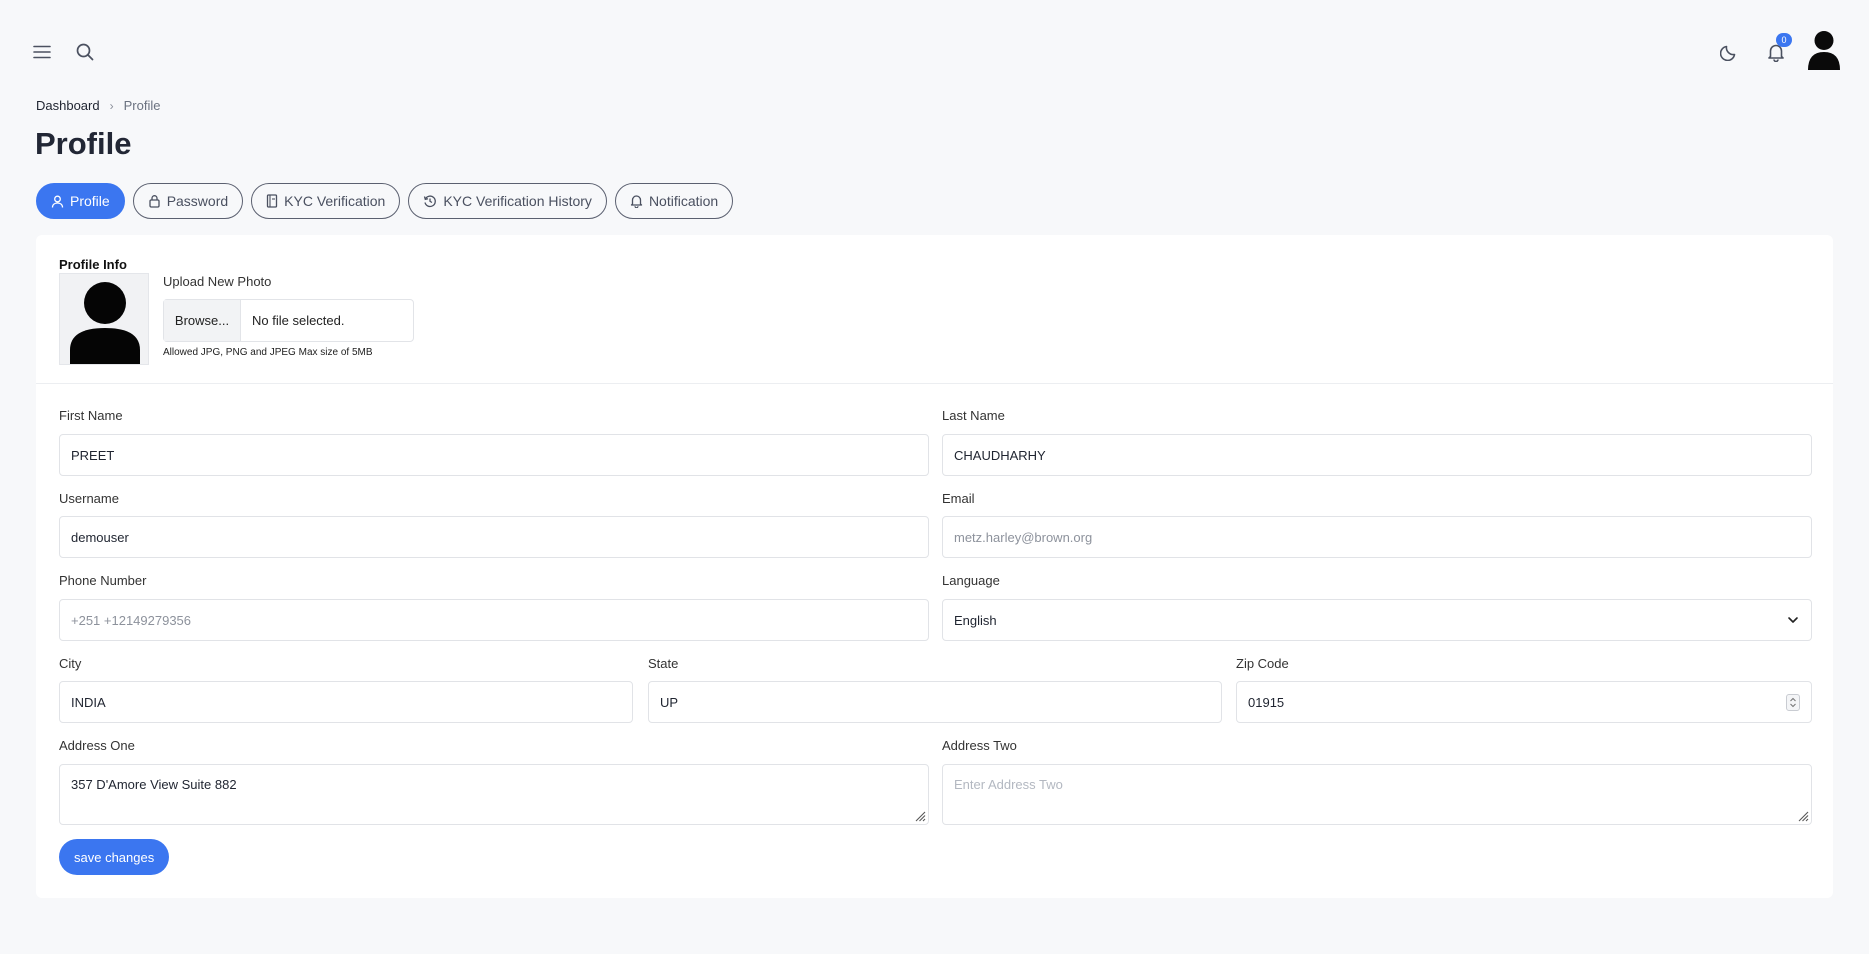  I want to click on document-icon, so click(272, 201).